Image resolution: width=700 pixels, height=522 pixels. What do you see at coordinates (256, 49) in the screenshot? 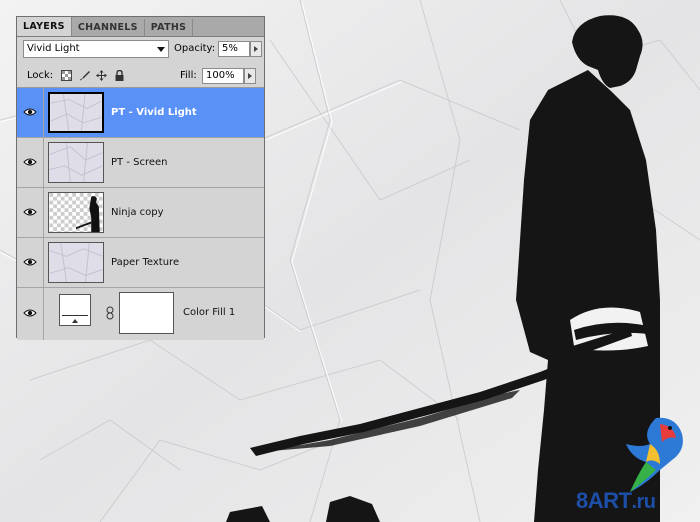
I see `opacity-slider-button` at bounding box center [256, 49].